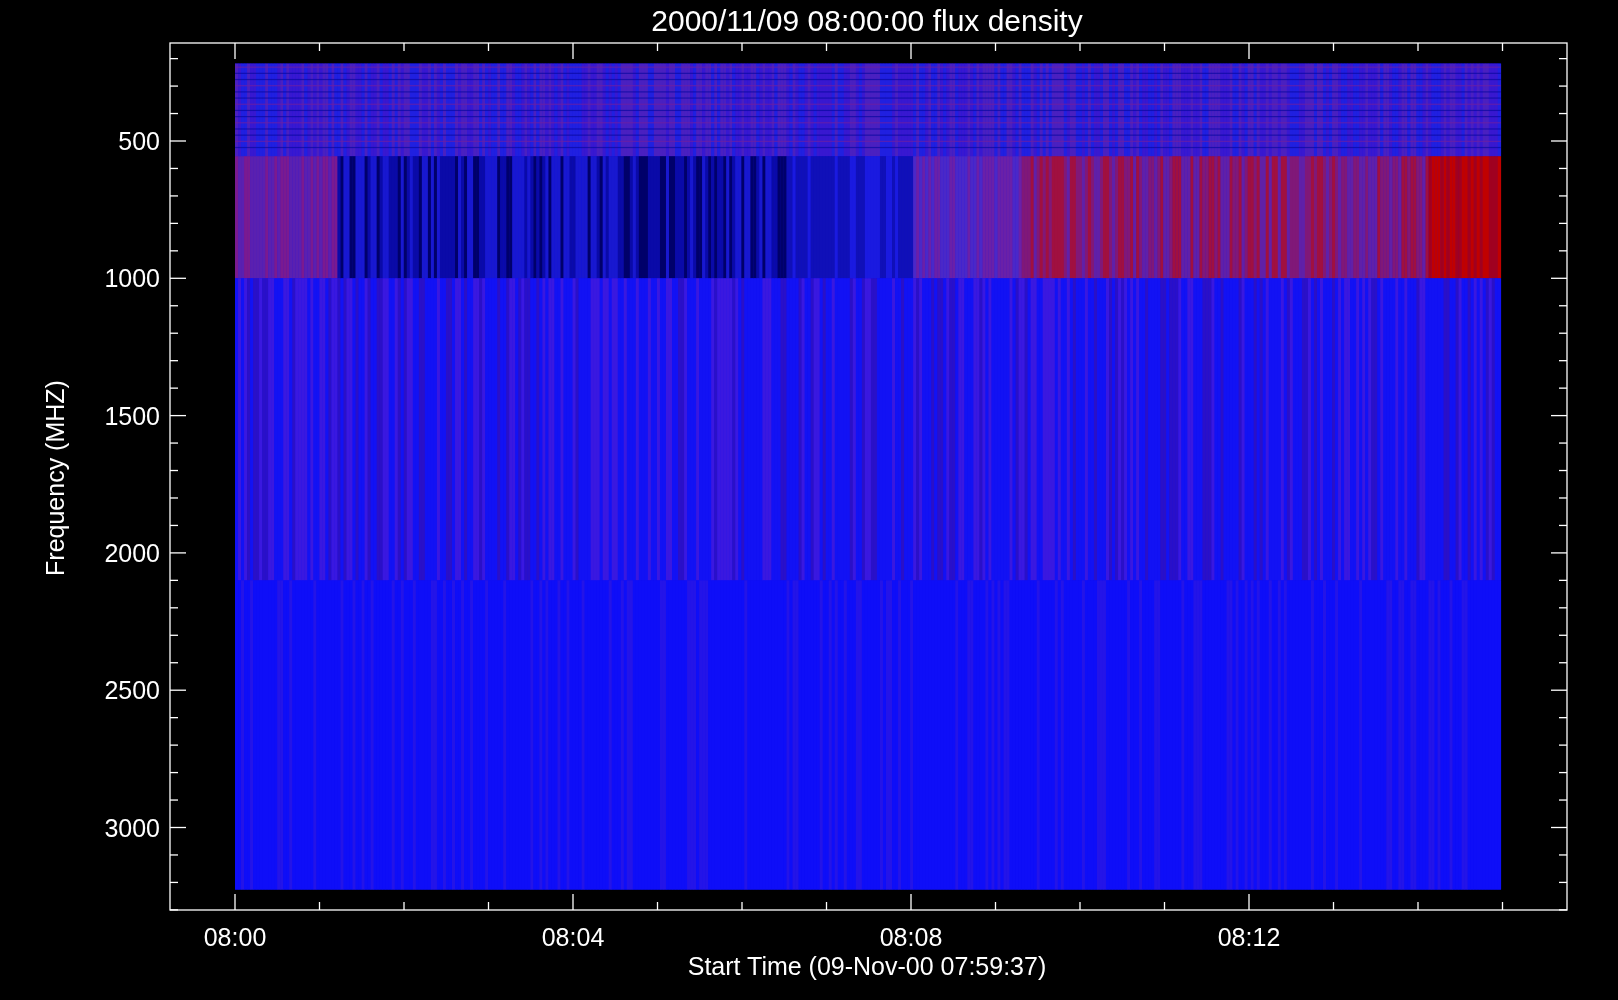 This screenshot has height=1000, width=1618. I want to click on y-axis-label: Frequency (MHZ), so click(55, 478).